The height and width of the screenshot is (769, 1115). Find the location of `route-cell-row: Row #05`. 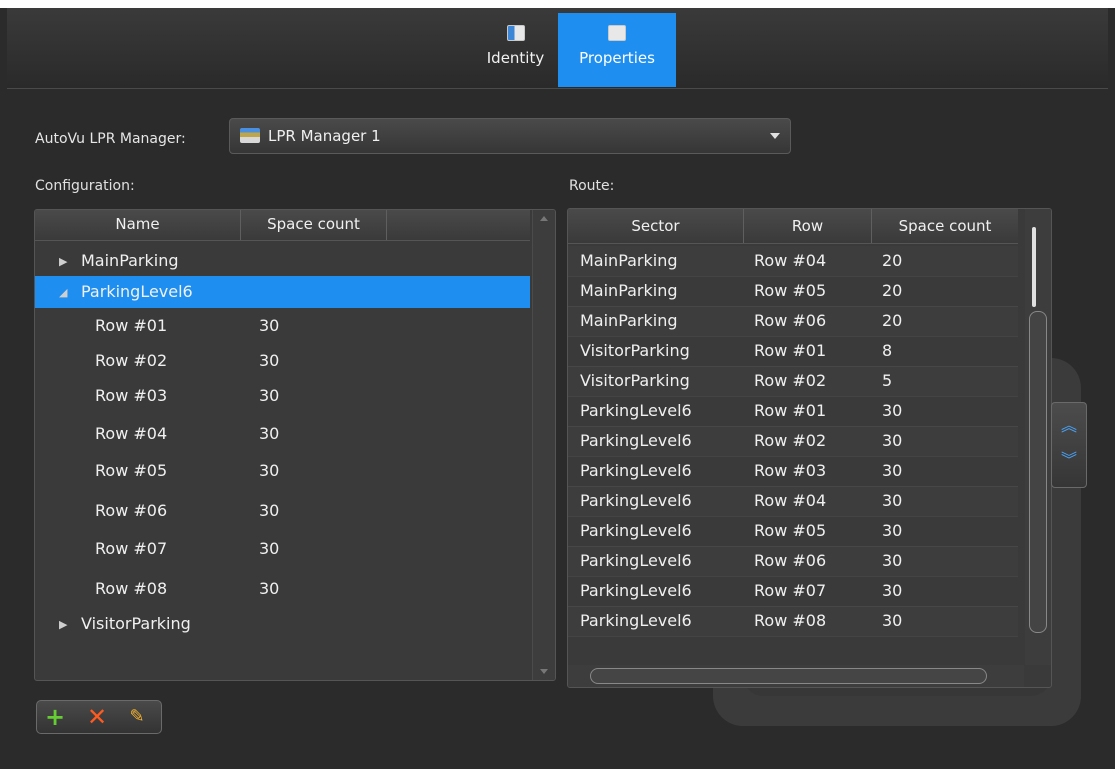

route-cell-row: Row #05 is located at coordinates (790, 290).